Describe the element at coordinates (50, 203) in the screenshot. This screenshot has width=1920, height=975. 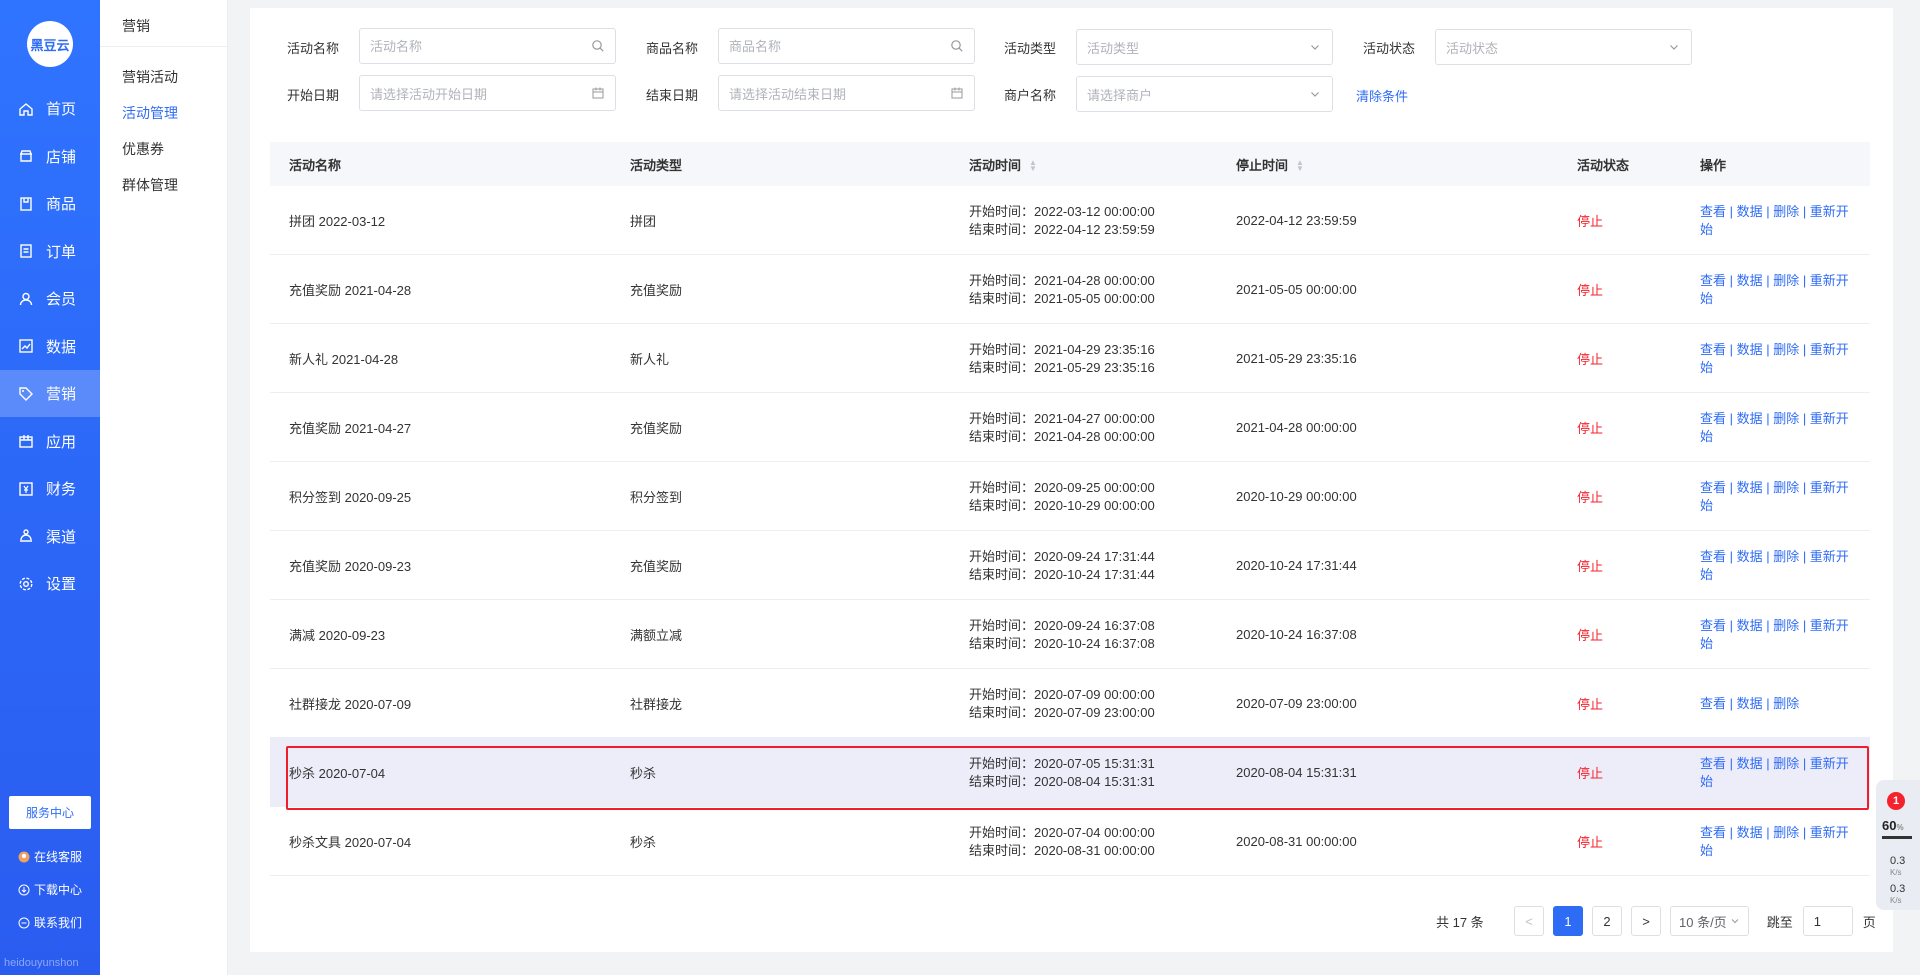
I see `nav-item-2: 商品` at that location.